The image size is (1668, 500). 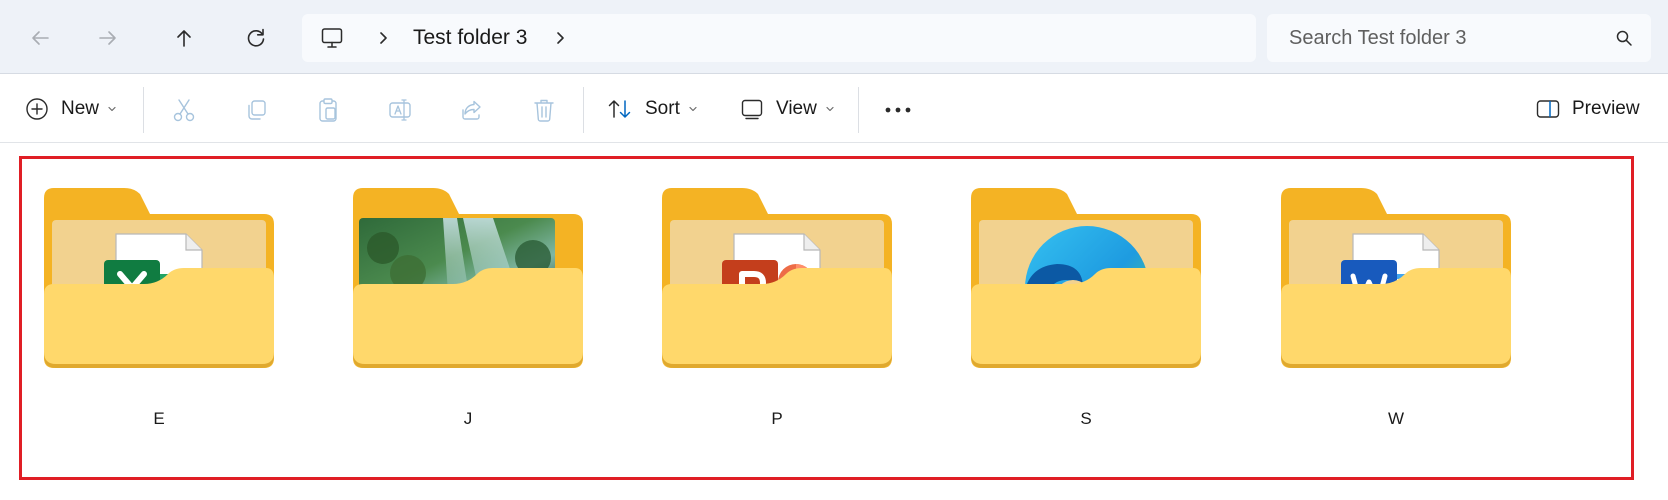 I want to click on folder-item: P, so click(x=777, y=313).